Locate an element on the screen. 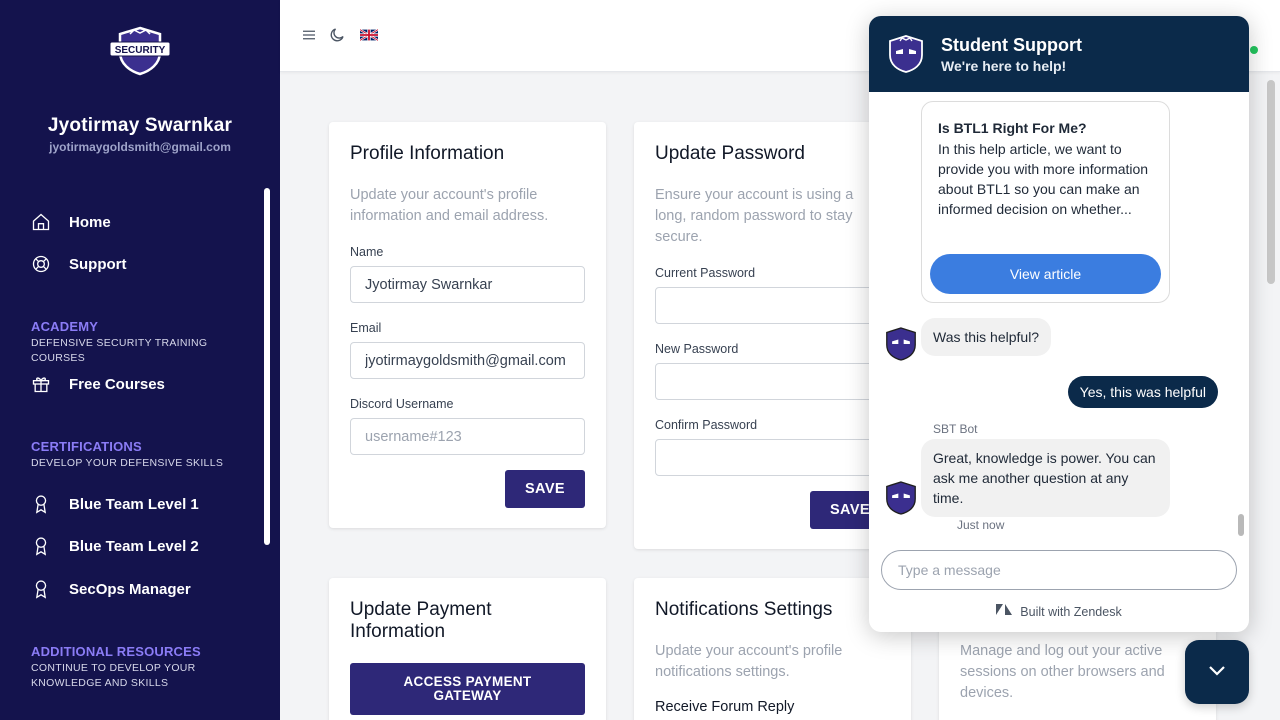 This screenshot has width=1280, height=720. gift-icon is located at coordinates (41, 384).